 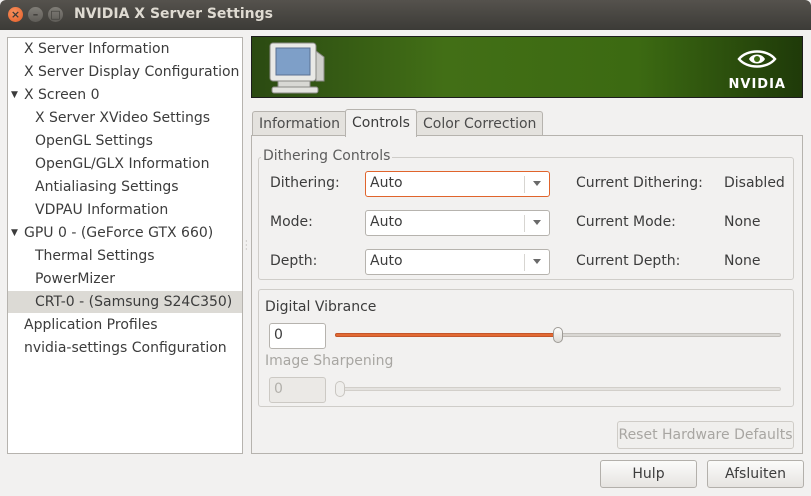 What do you see at coordinates (35, 14) in the screenshot?
I see `minimize-window-button: –` at bounding box center [35, 14].